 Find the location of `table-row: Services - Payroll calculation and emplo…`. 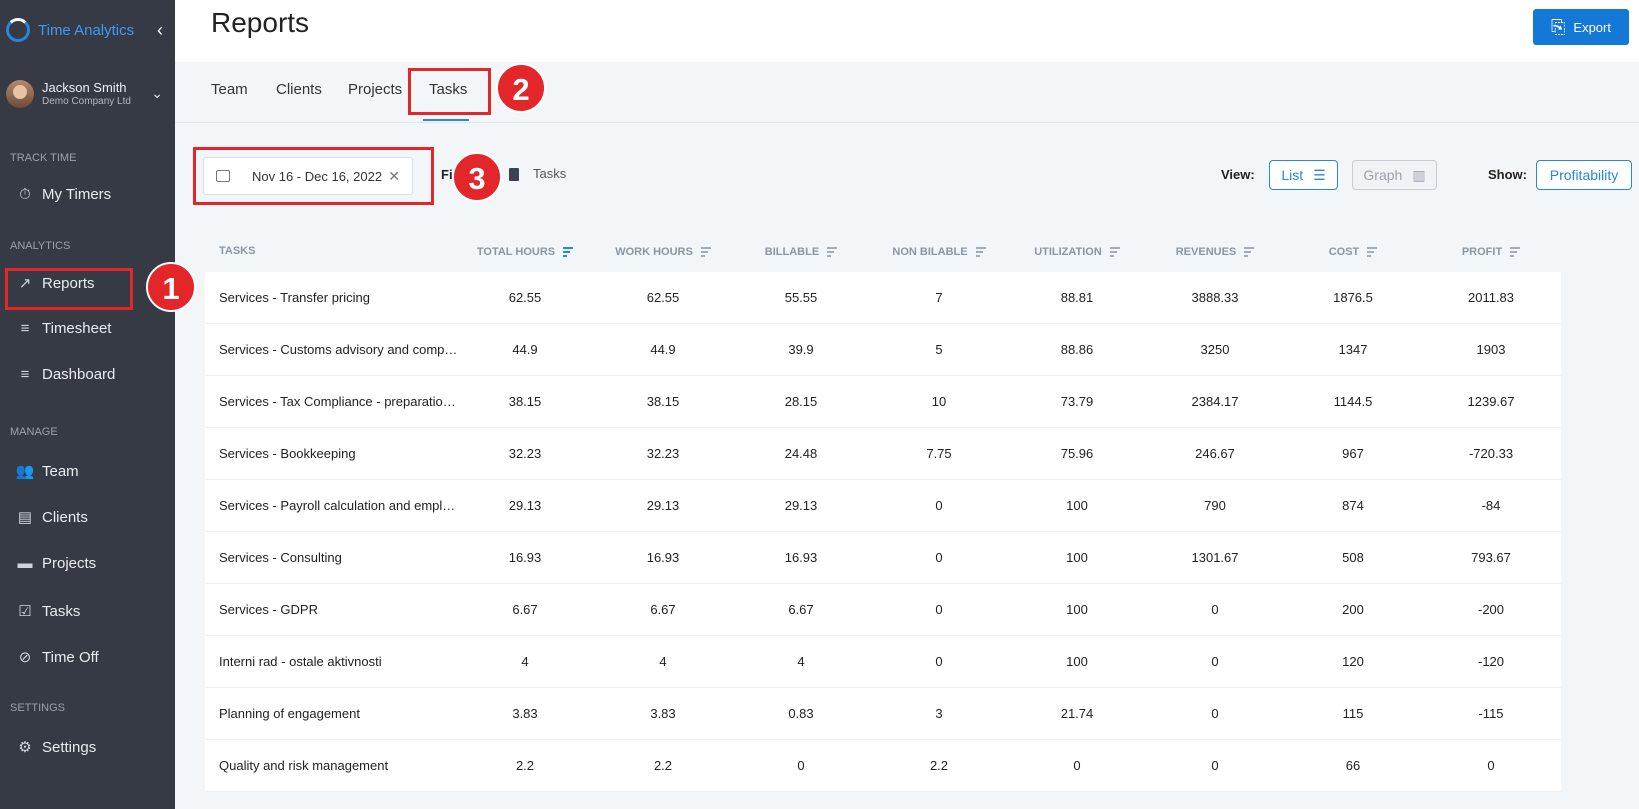

table-row: Services - Payroll calculation and emplo… is located at coordinates (883, 506).